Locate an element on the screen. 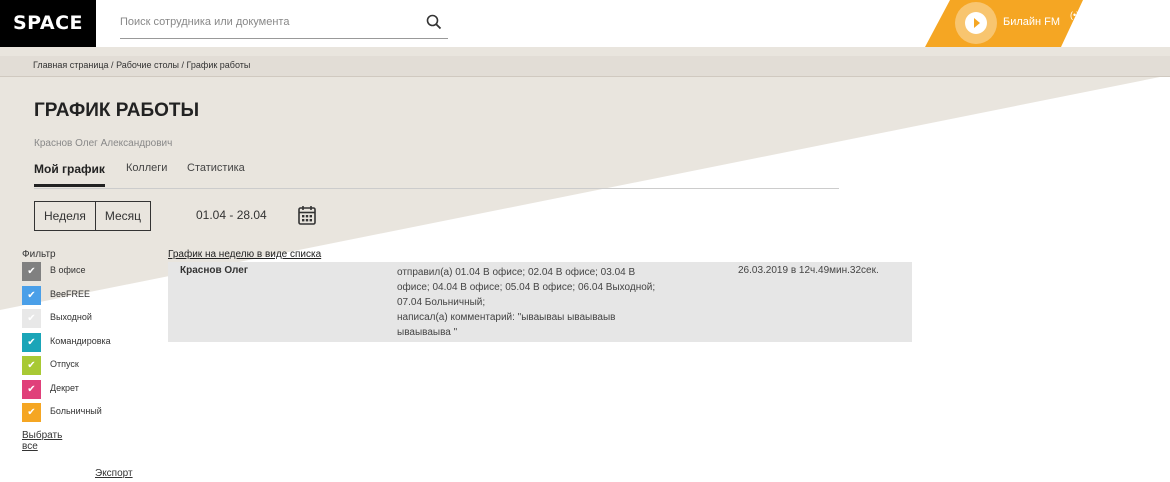  breadcrumb-desktops: Рабочие столы is located at coordinates (147, 65).